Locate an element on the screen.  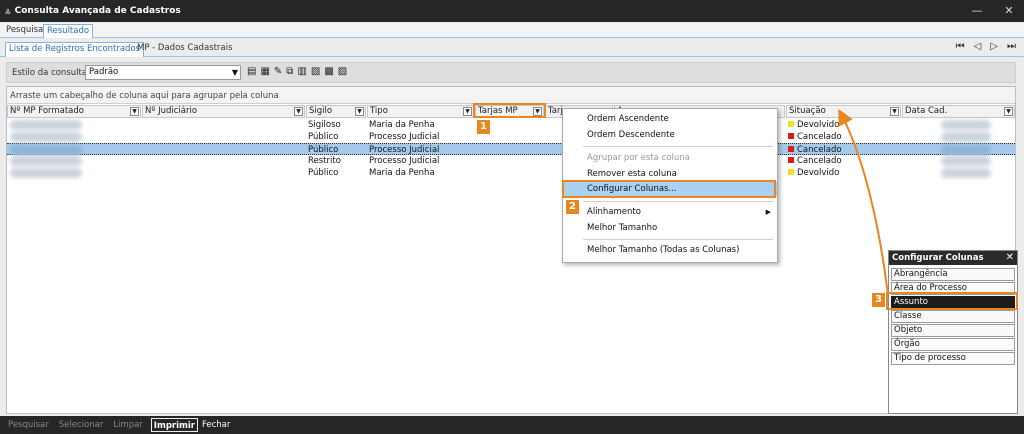
column-header-tipo: Tipo ▼ is located at coordinates (420, 111).